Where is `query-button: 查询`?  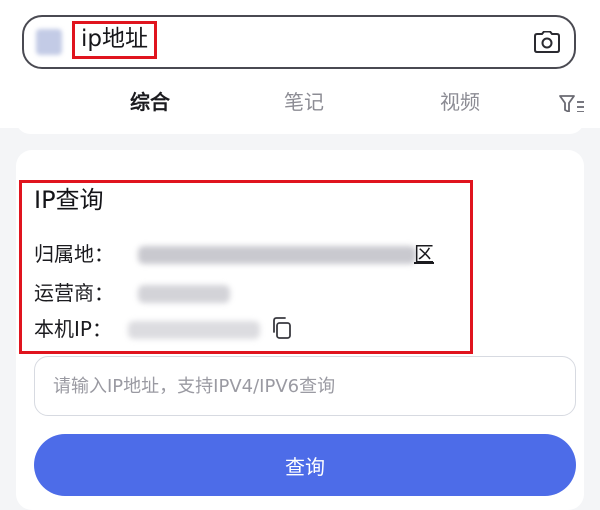 query-button: 查询 is located at coordinates (305, 465).